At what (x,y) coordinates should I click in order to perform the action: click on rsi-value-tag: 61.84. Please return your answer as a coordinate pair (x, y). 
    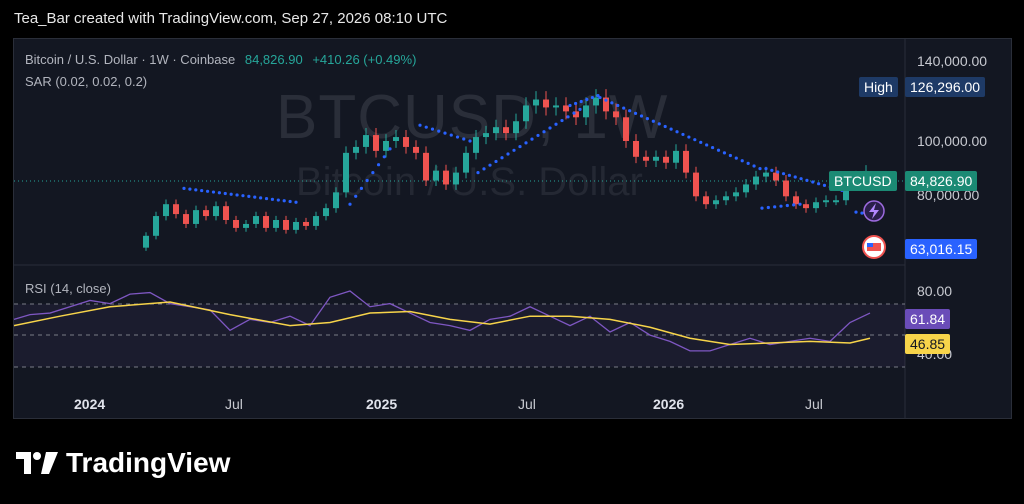
    Looking at the image, I should click on (928, 319).